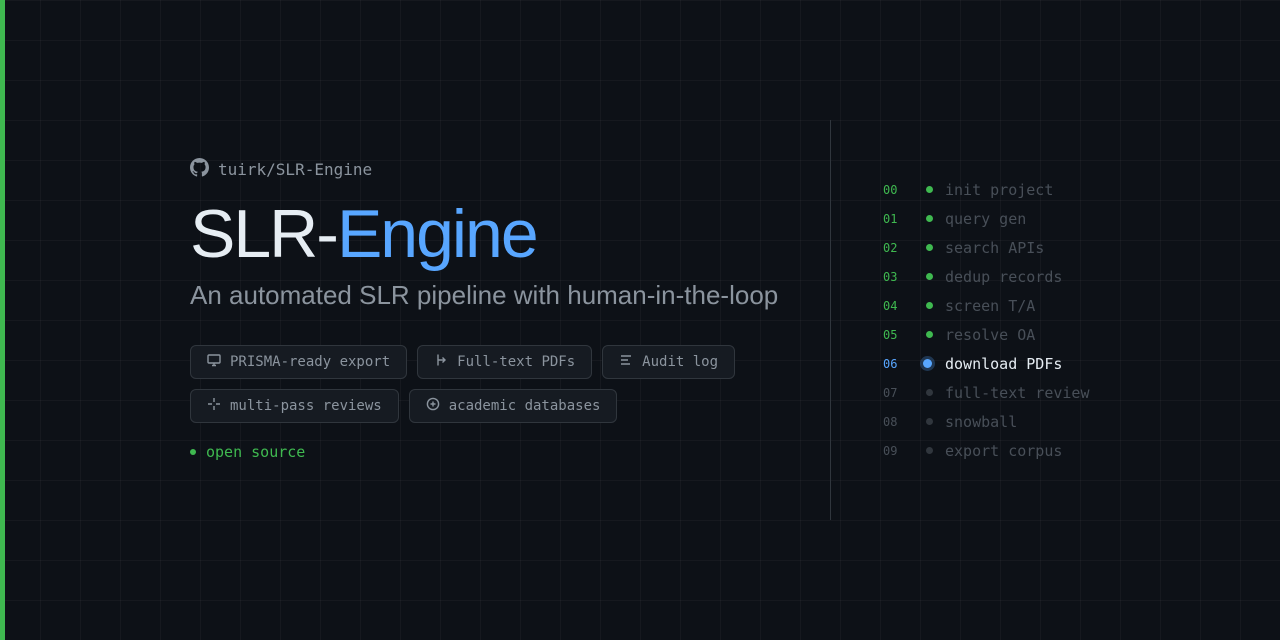 The height and width of the screenshot is (640, 1280). I want to click on step-label: dedup records, so click(1004, 276).